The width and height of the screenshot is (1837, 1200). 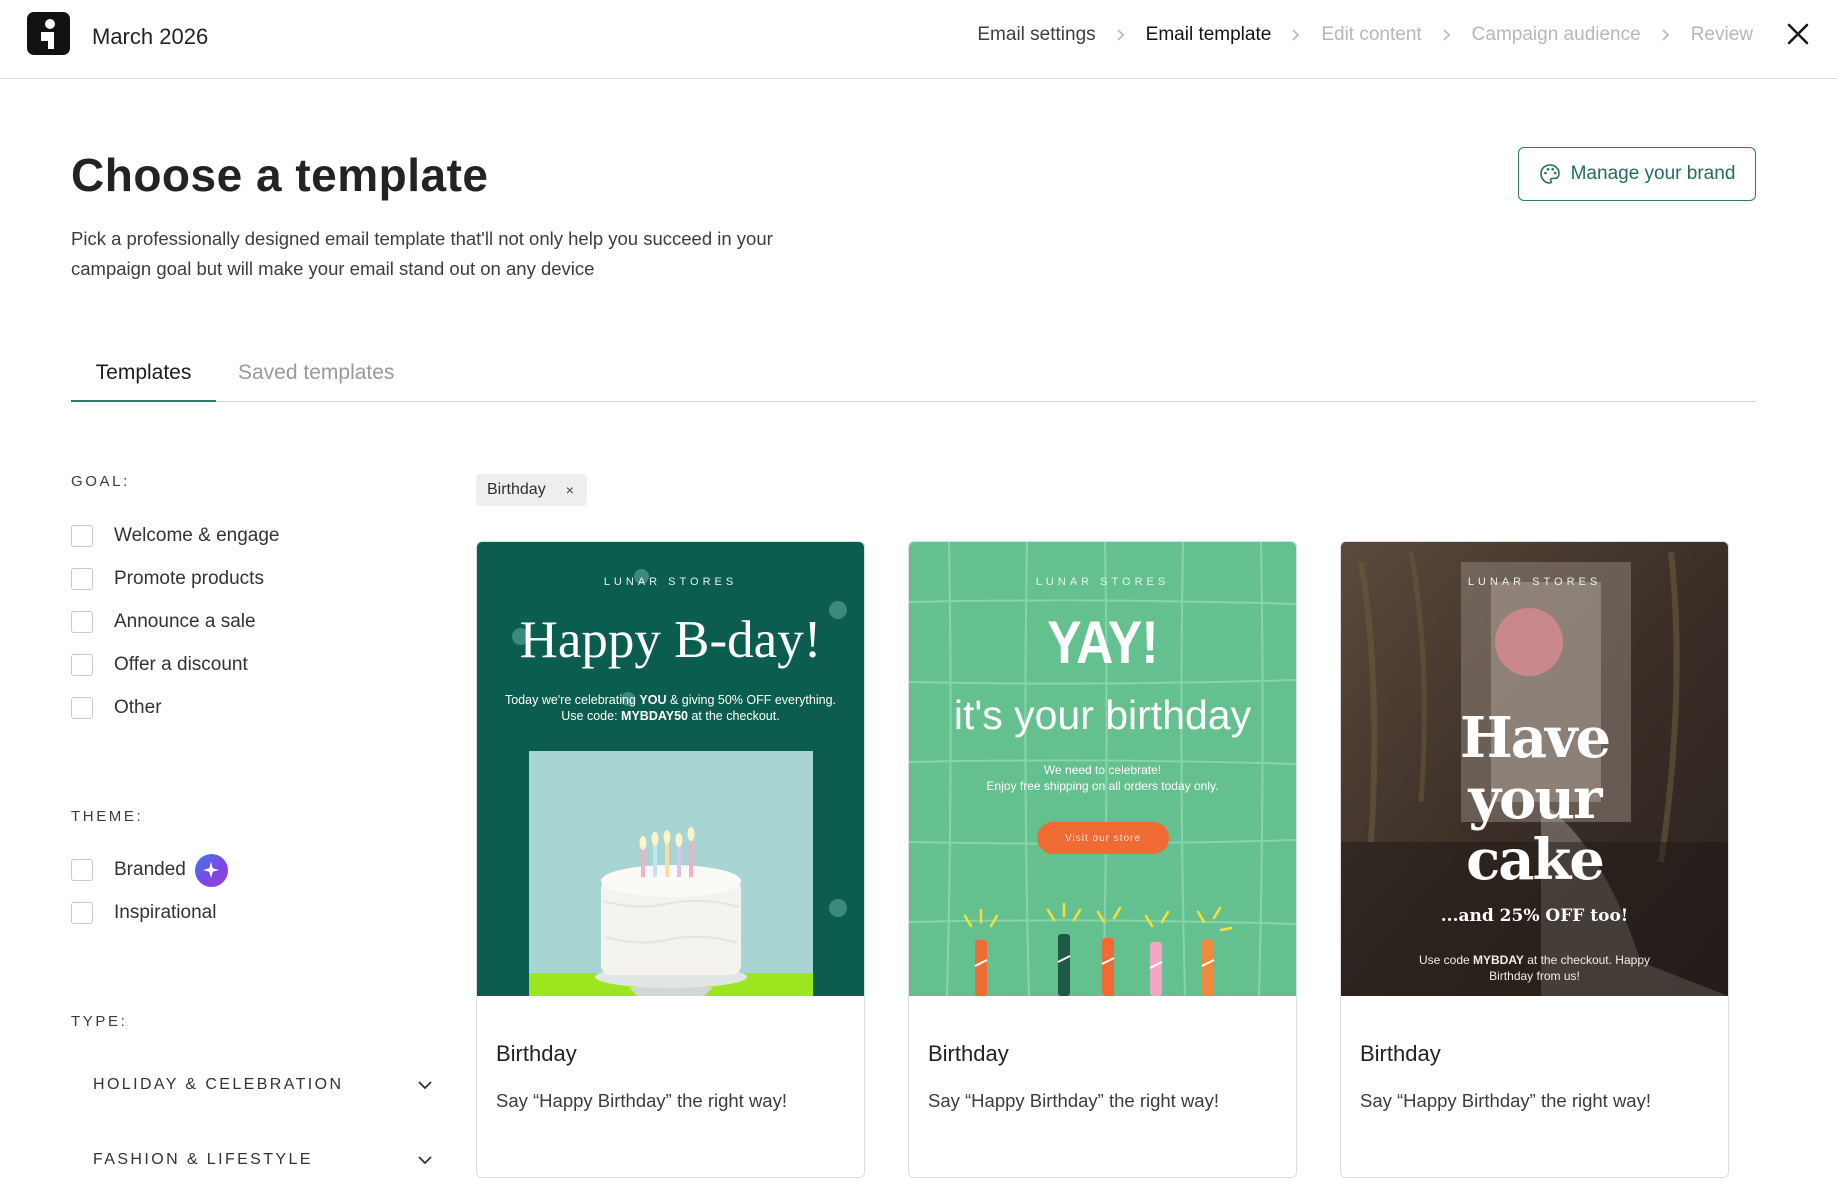 I want to click on ai-sparkle-icon, so click(x=211, y=870).